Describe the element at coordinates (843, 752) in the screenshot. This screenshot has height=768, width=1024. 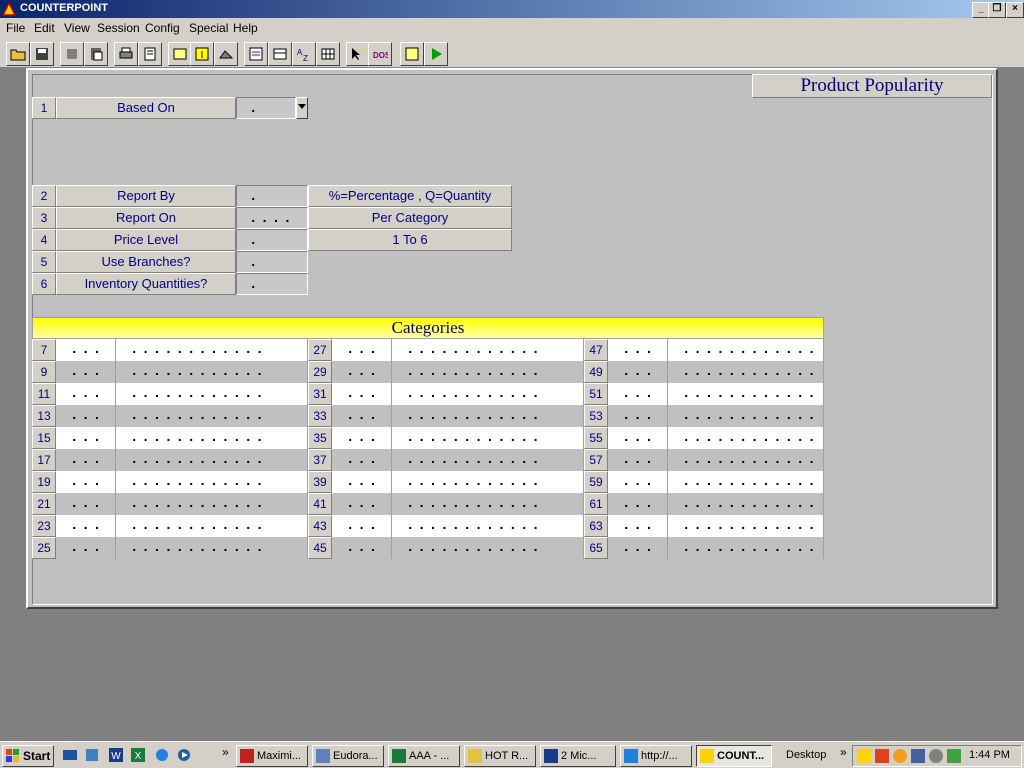
I see `tray-chevron: »` at that location.